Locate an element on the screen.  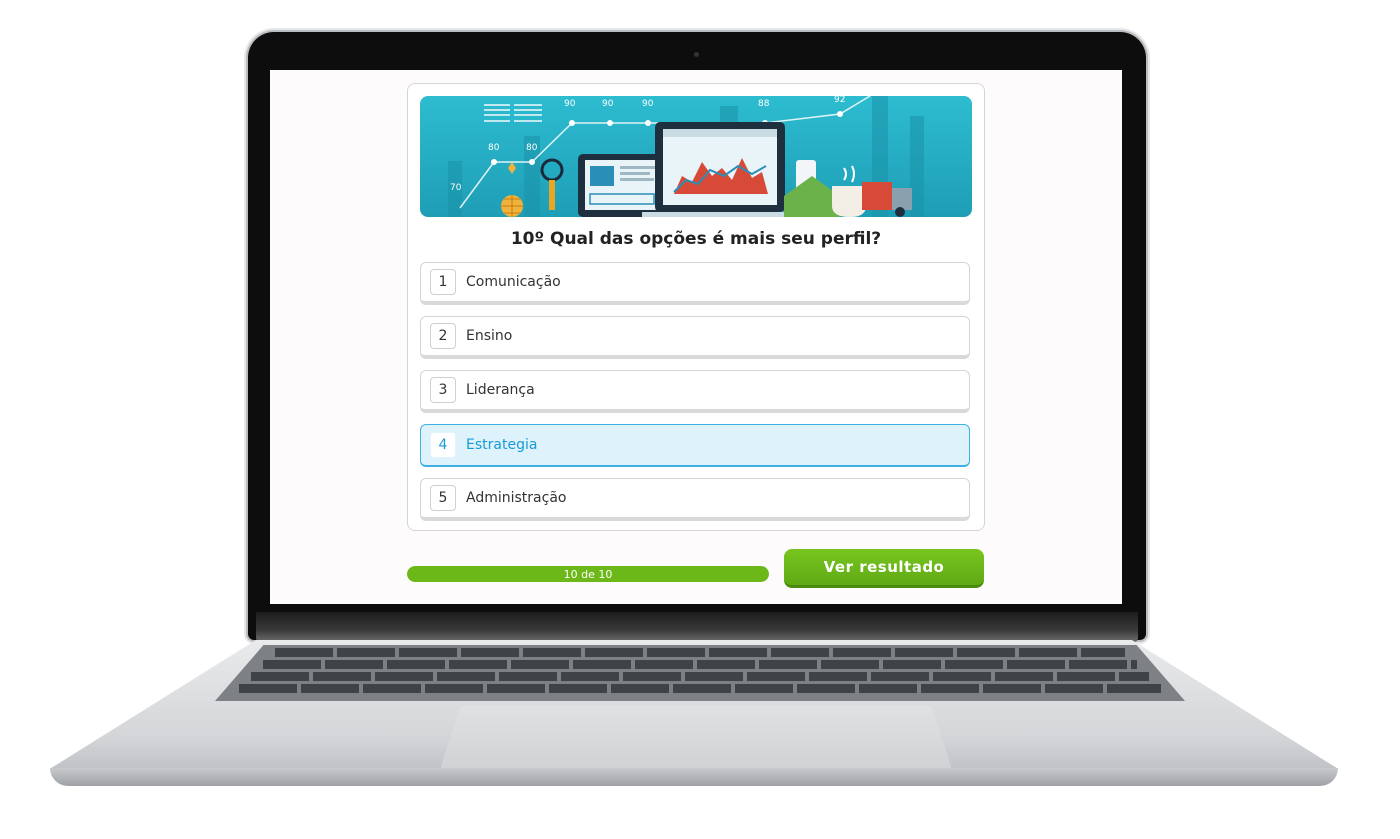
see-result-button: Ver resultado is located at coordinates (884, 568).